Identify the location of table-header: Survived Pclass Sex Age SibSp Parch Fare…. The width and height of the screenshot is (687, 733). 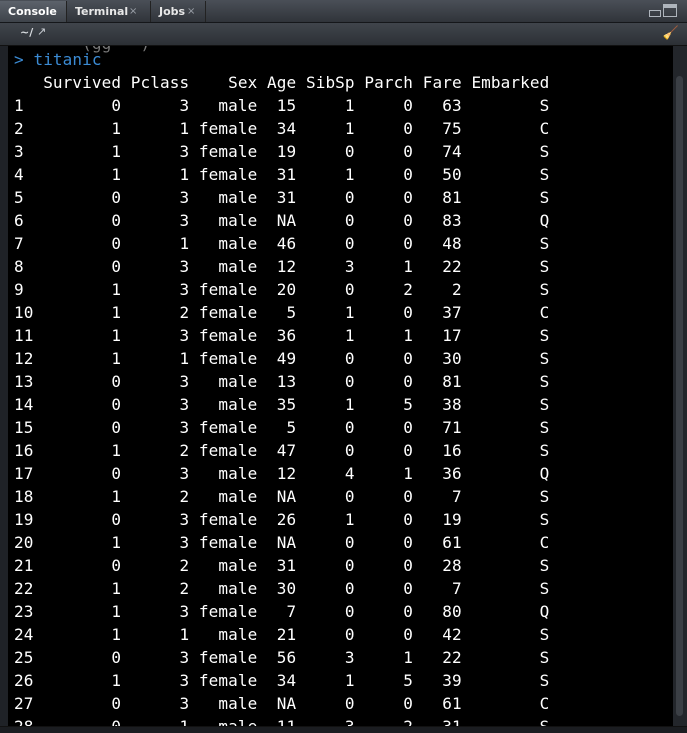
(282, 82).